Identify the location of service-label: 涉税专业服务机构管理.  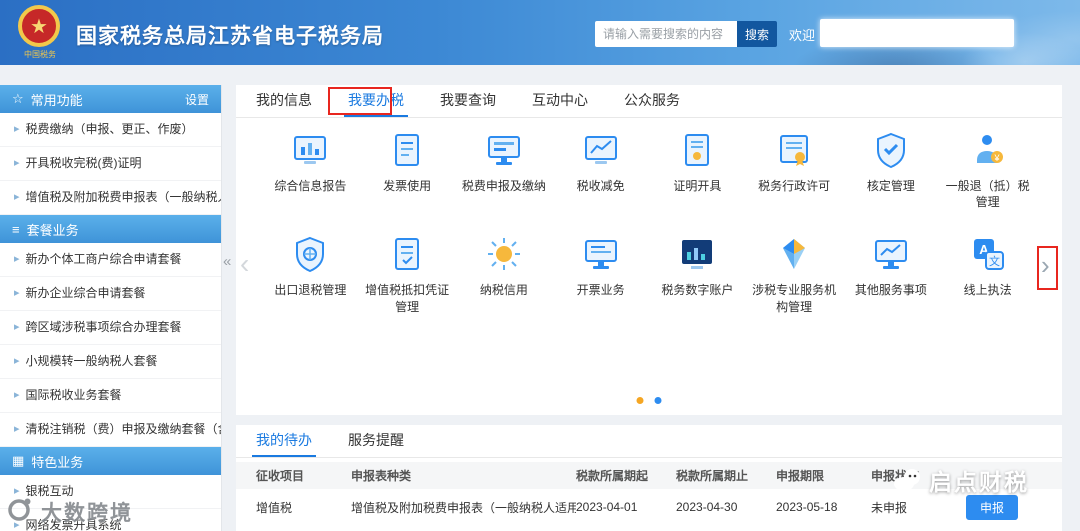
(794, 298).